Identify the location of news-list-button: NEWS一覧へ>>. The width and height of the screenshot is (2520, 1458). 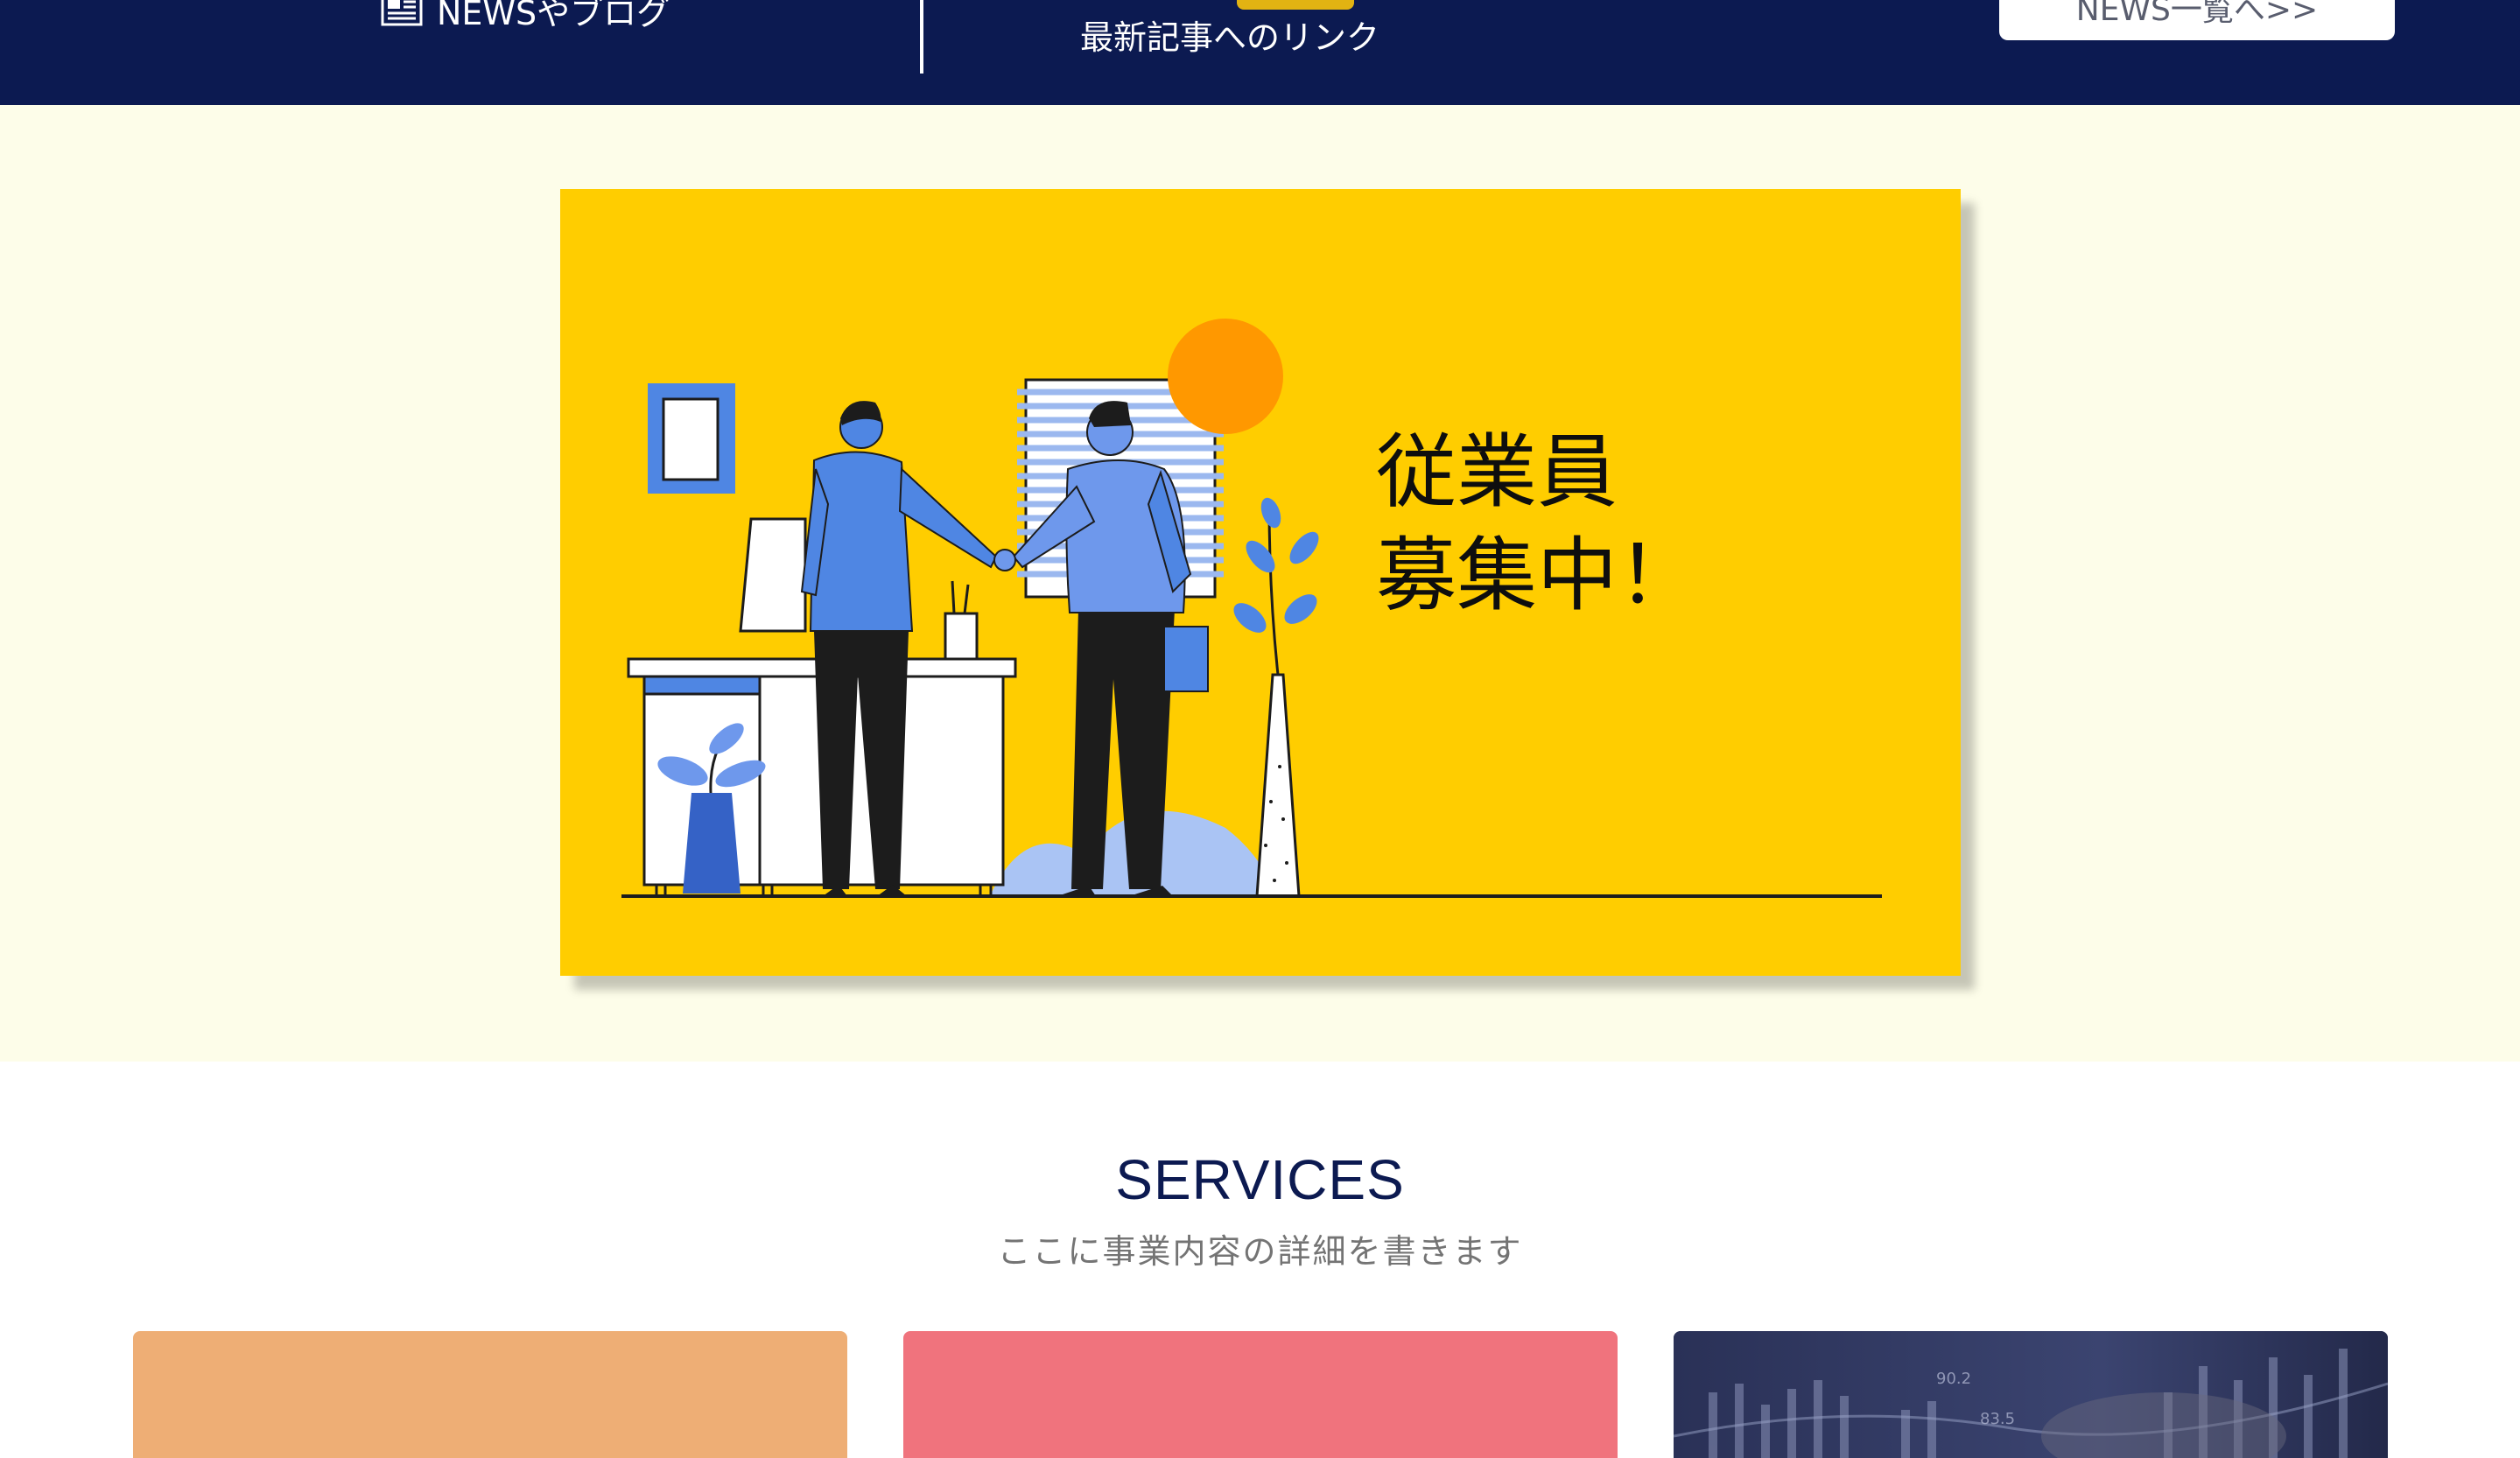
(2197, 20).